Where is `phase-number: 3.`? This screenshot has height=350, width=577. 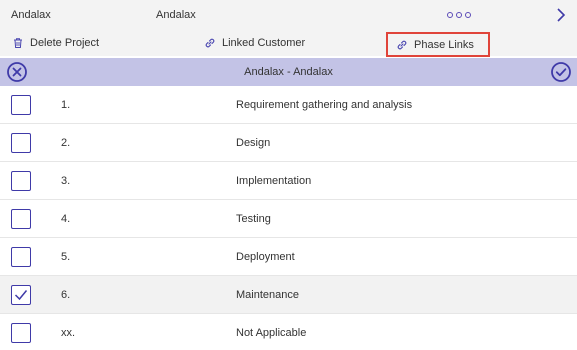
phase-number: 3. is located at coordinates (66, 181).